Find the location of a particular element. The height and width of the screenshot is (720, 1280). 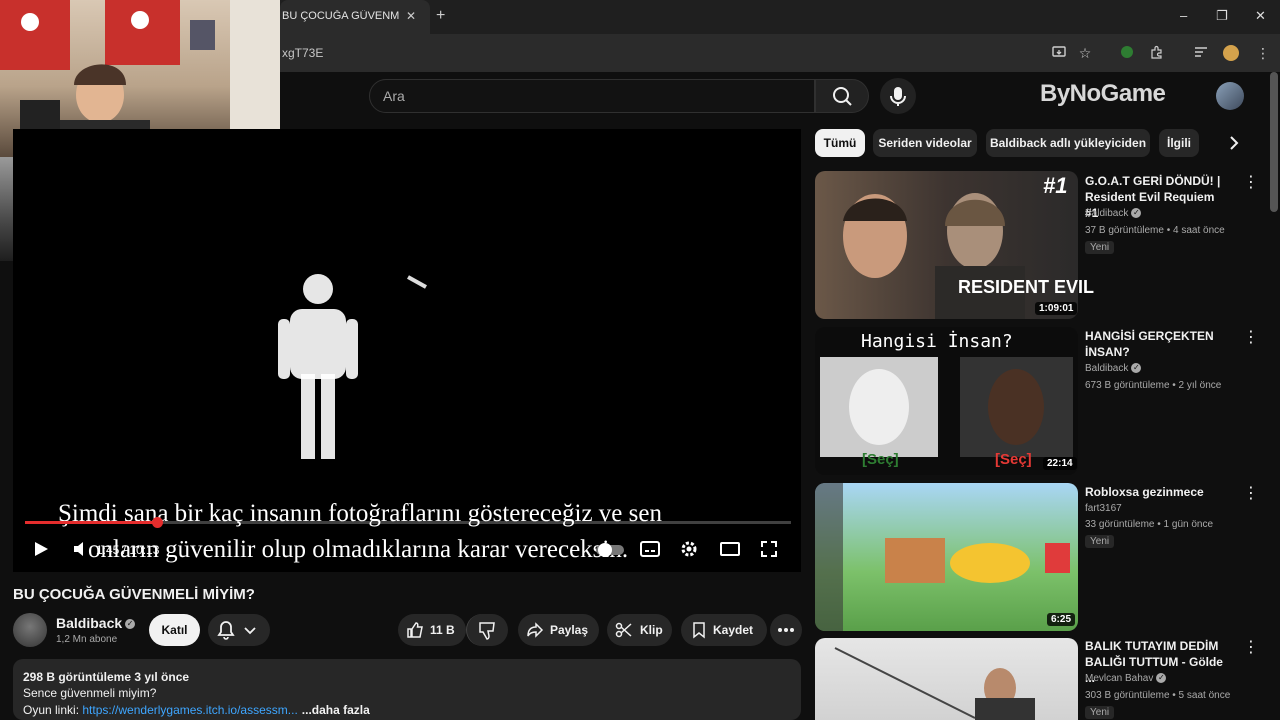

chips-next-button is located at coordinates (1234, 145).